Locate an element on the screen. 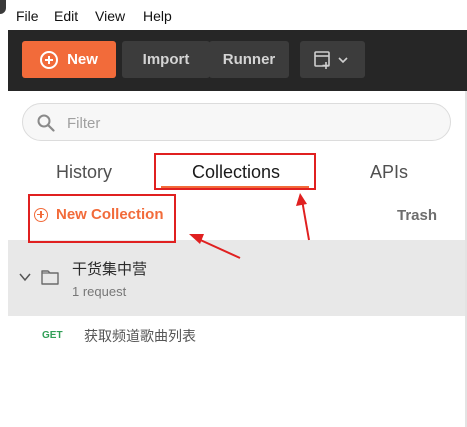  menu-file: File is located at coordinates (27, 16).